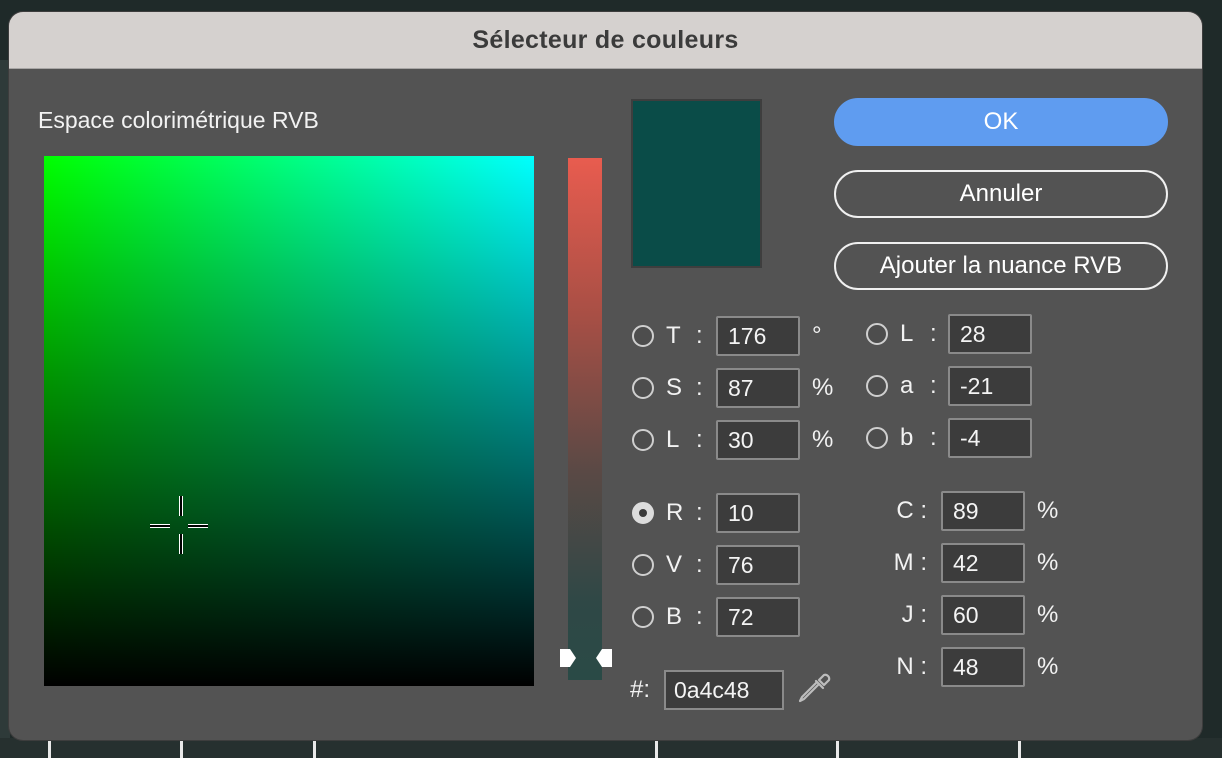 This screenshot has height=758, width=1222. I want to click on cyan-letter: C, so click(905, 510).